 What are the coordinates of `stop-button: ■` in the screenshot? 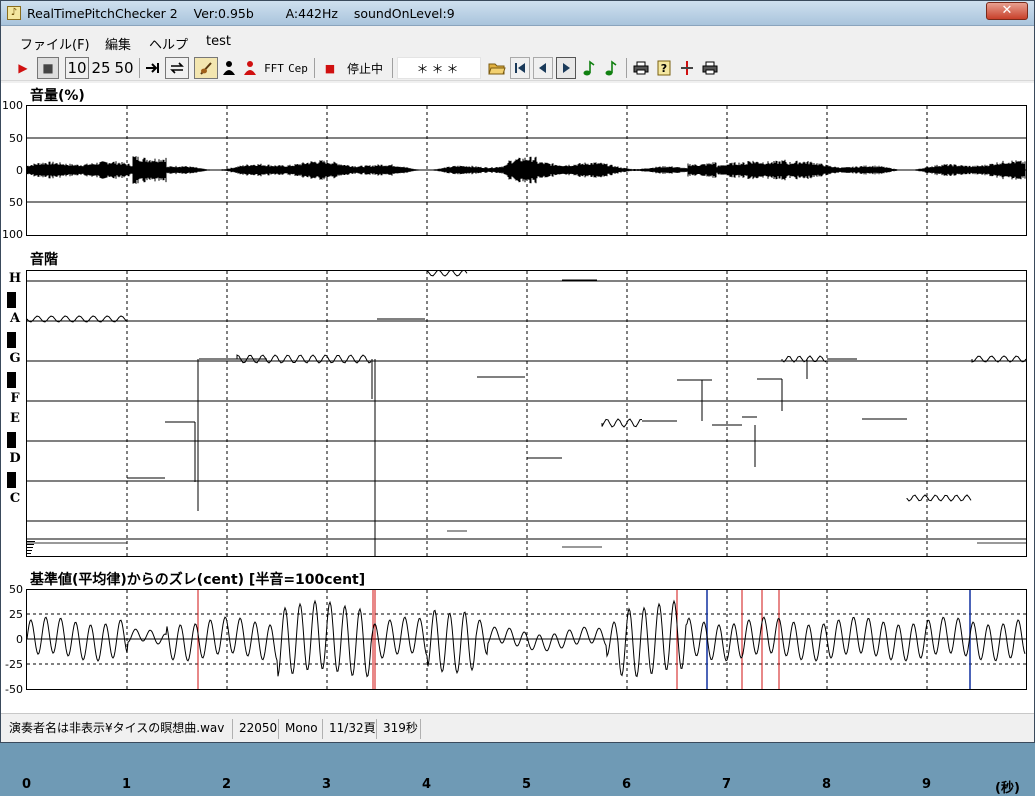 It's located at (48, 68).